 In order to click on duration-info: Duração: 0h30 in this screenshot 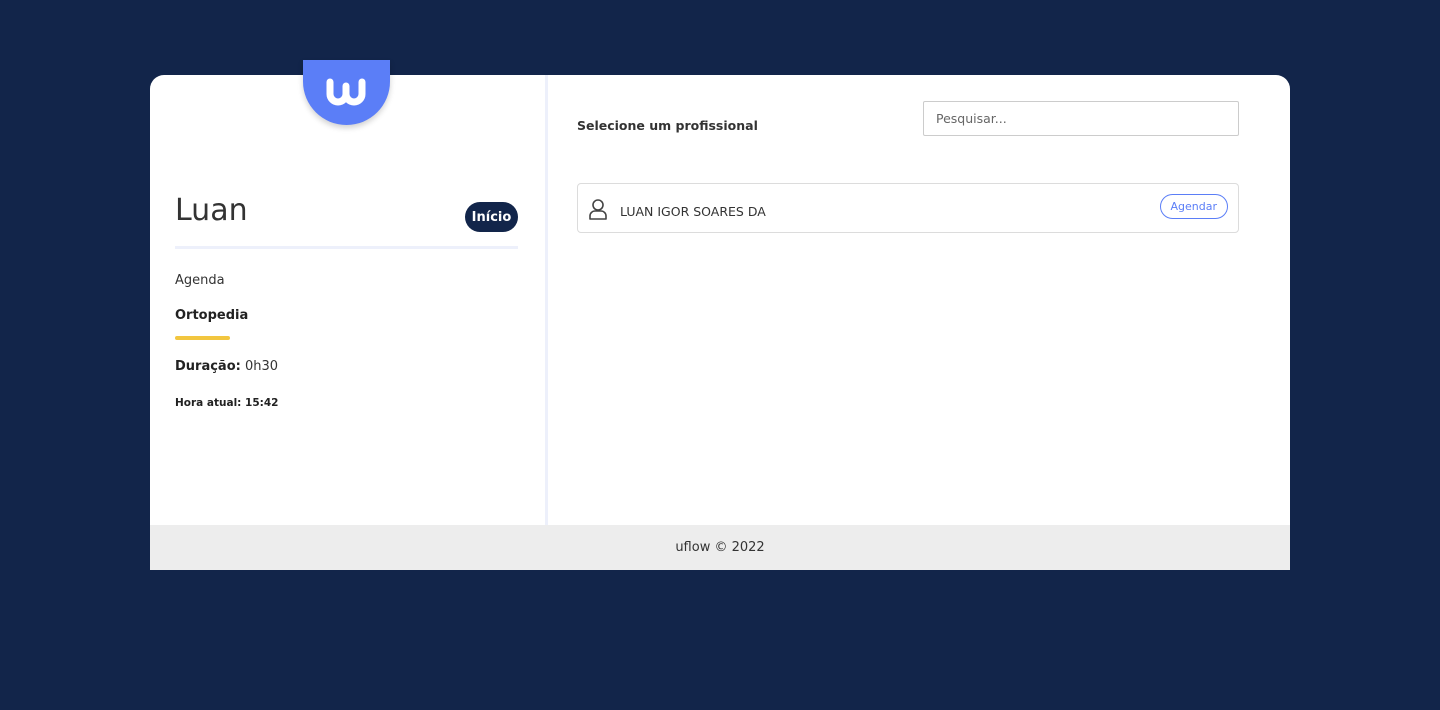, I will do `click(226, 366)`.